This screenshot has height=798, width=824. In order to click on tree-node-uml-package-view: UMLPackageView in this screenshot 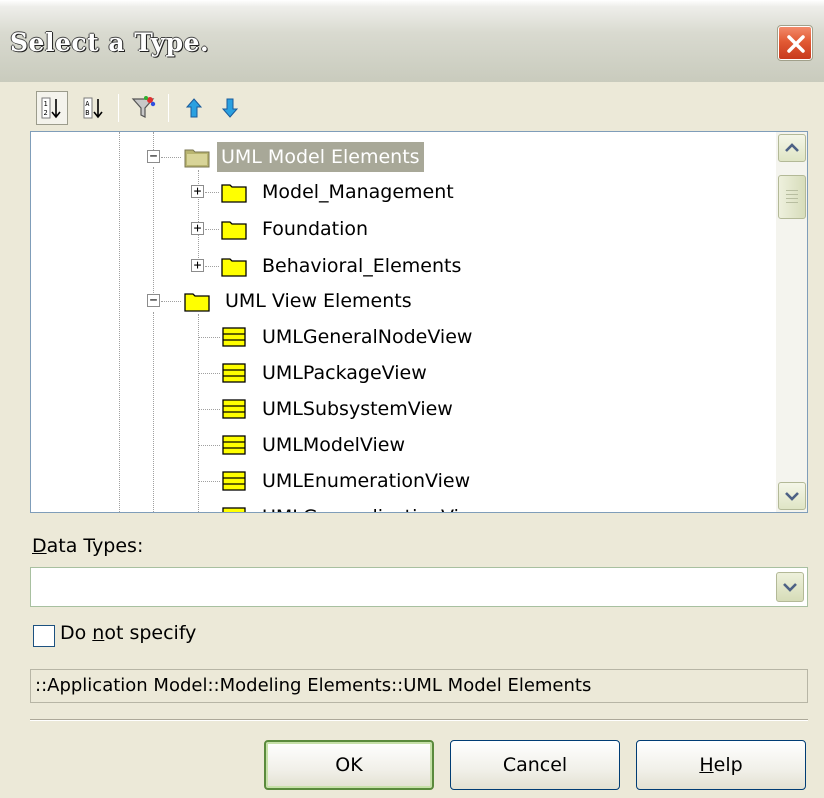, I will do `click(344, 373)`.